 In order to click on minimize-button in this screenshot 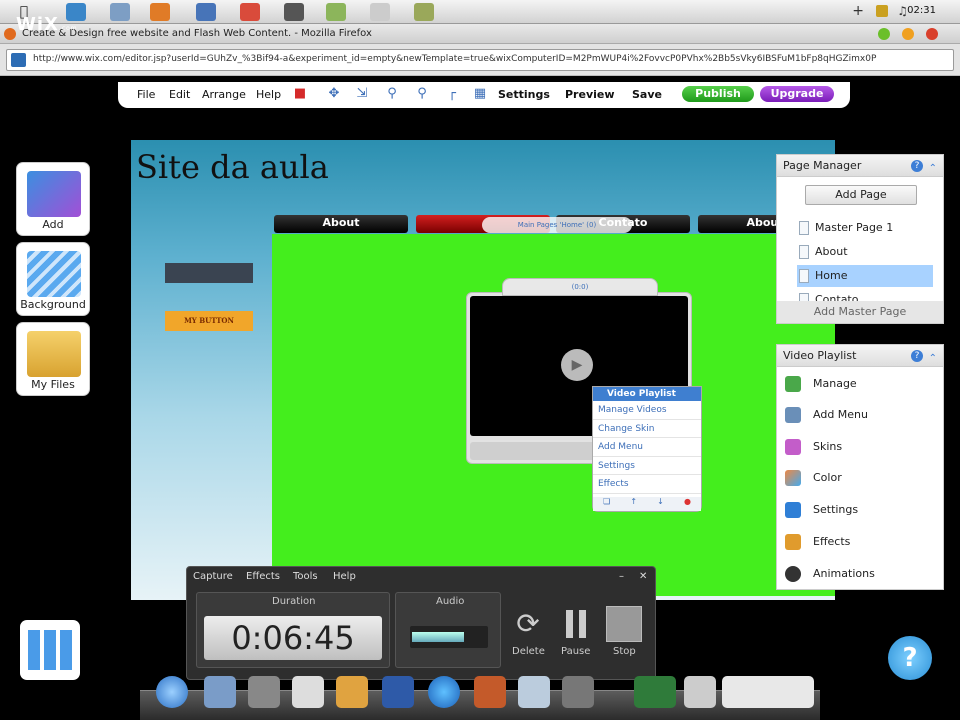, I will do `click(908, 34)`.